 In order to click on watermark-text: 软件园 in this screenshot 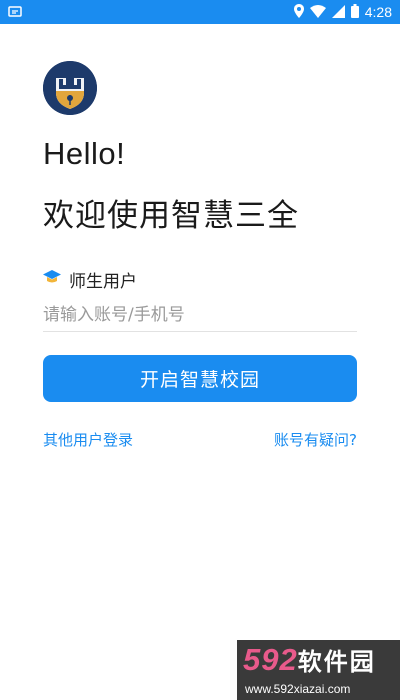, I will do `click(336, 662)`.